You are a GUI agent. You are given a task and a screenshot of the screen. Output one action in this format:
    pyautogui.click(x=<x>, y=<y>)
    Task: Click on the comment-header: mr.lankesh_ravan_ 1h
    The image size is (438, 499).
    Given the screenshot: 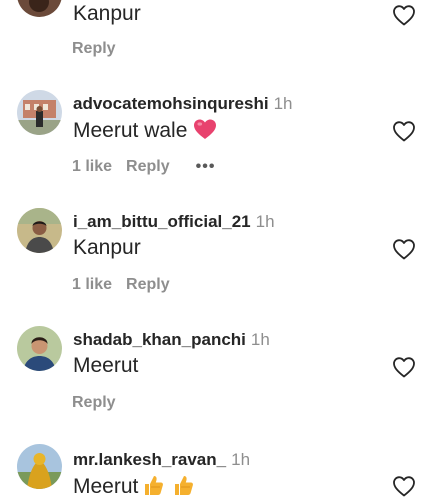 What is the action you would take?
    pyautogui.click(x=161, y=460)
    